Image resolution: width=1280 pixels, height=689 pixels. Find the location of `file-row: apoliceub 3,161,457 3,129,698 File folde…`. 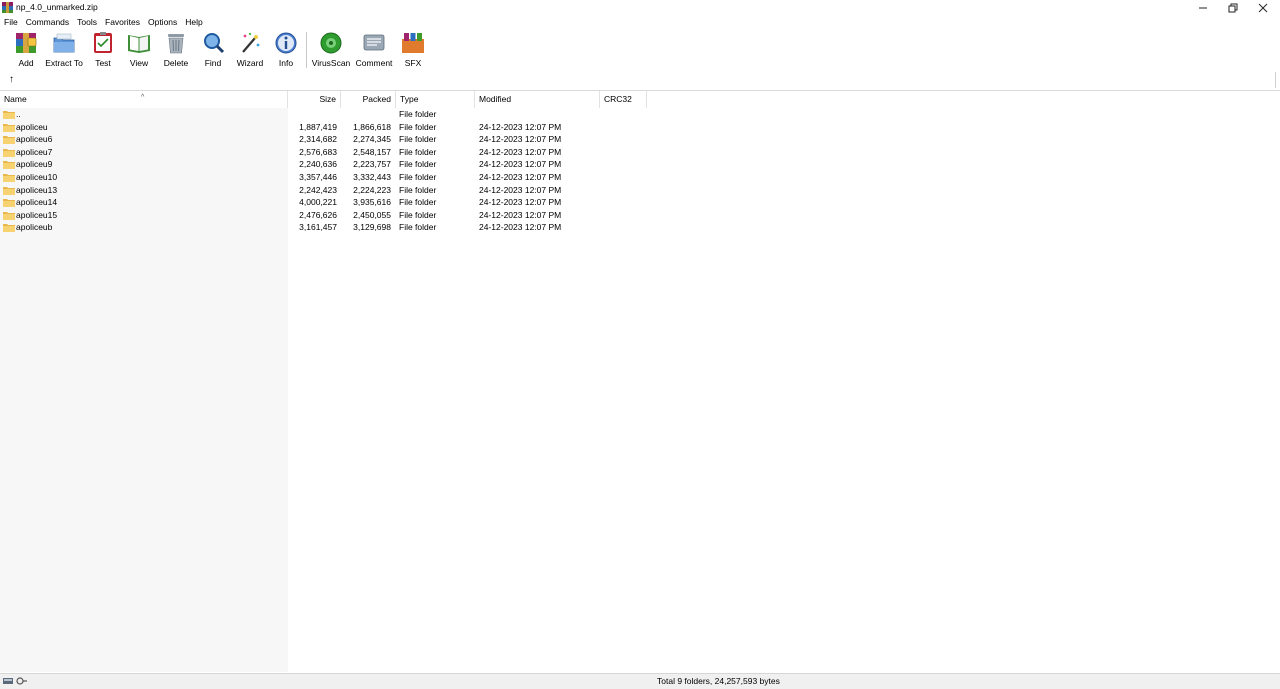

file-row: apoliceub 3,161,457 3,129,698 File folde… is located at coordinates (640, 227).